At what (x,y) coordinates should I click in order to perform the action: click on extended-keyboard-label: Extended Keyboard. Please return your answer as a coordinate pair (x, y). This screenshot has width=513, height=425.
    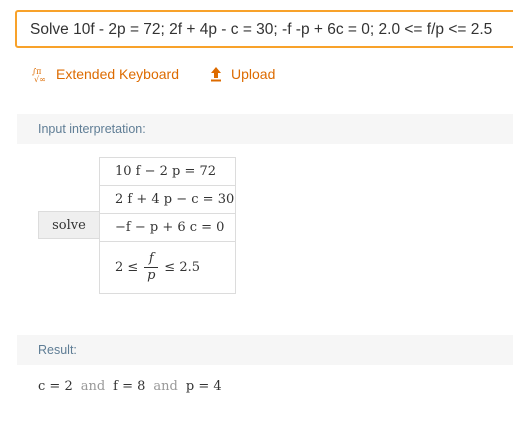
    Looking at the image, I should click on (117, 74).